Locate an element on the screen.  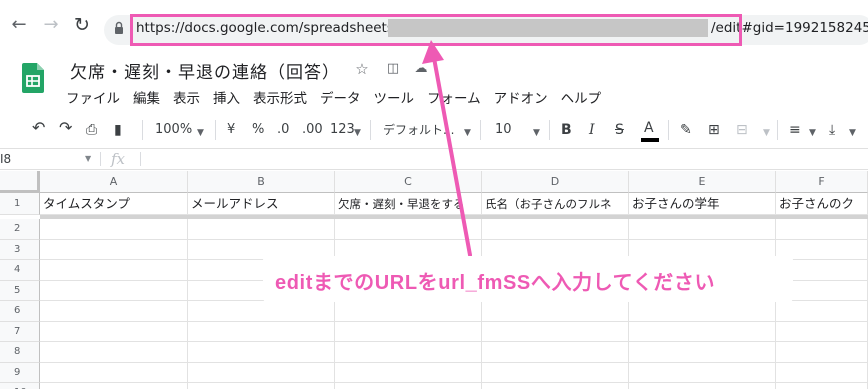
menu-format: 表示形式 is located at coordinates (280, 97).